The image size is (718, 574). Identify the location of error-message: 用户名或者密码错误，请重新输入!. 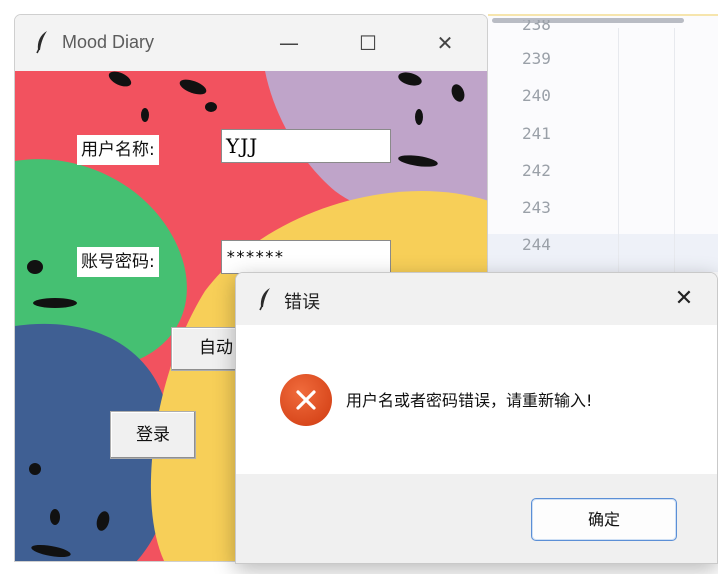
(469, 400).